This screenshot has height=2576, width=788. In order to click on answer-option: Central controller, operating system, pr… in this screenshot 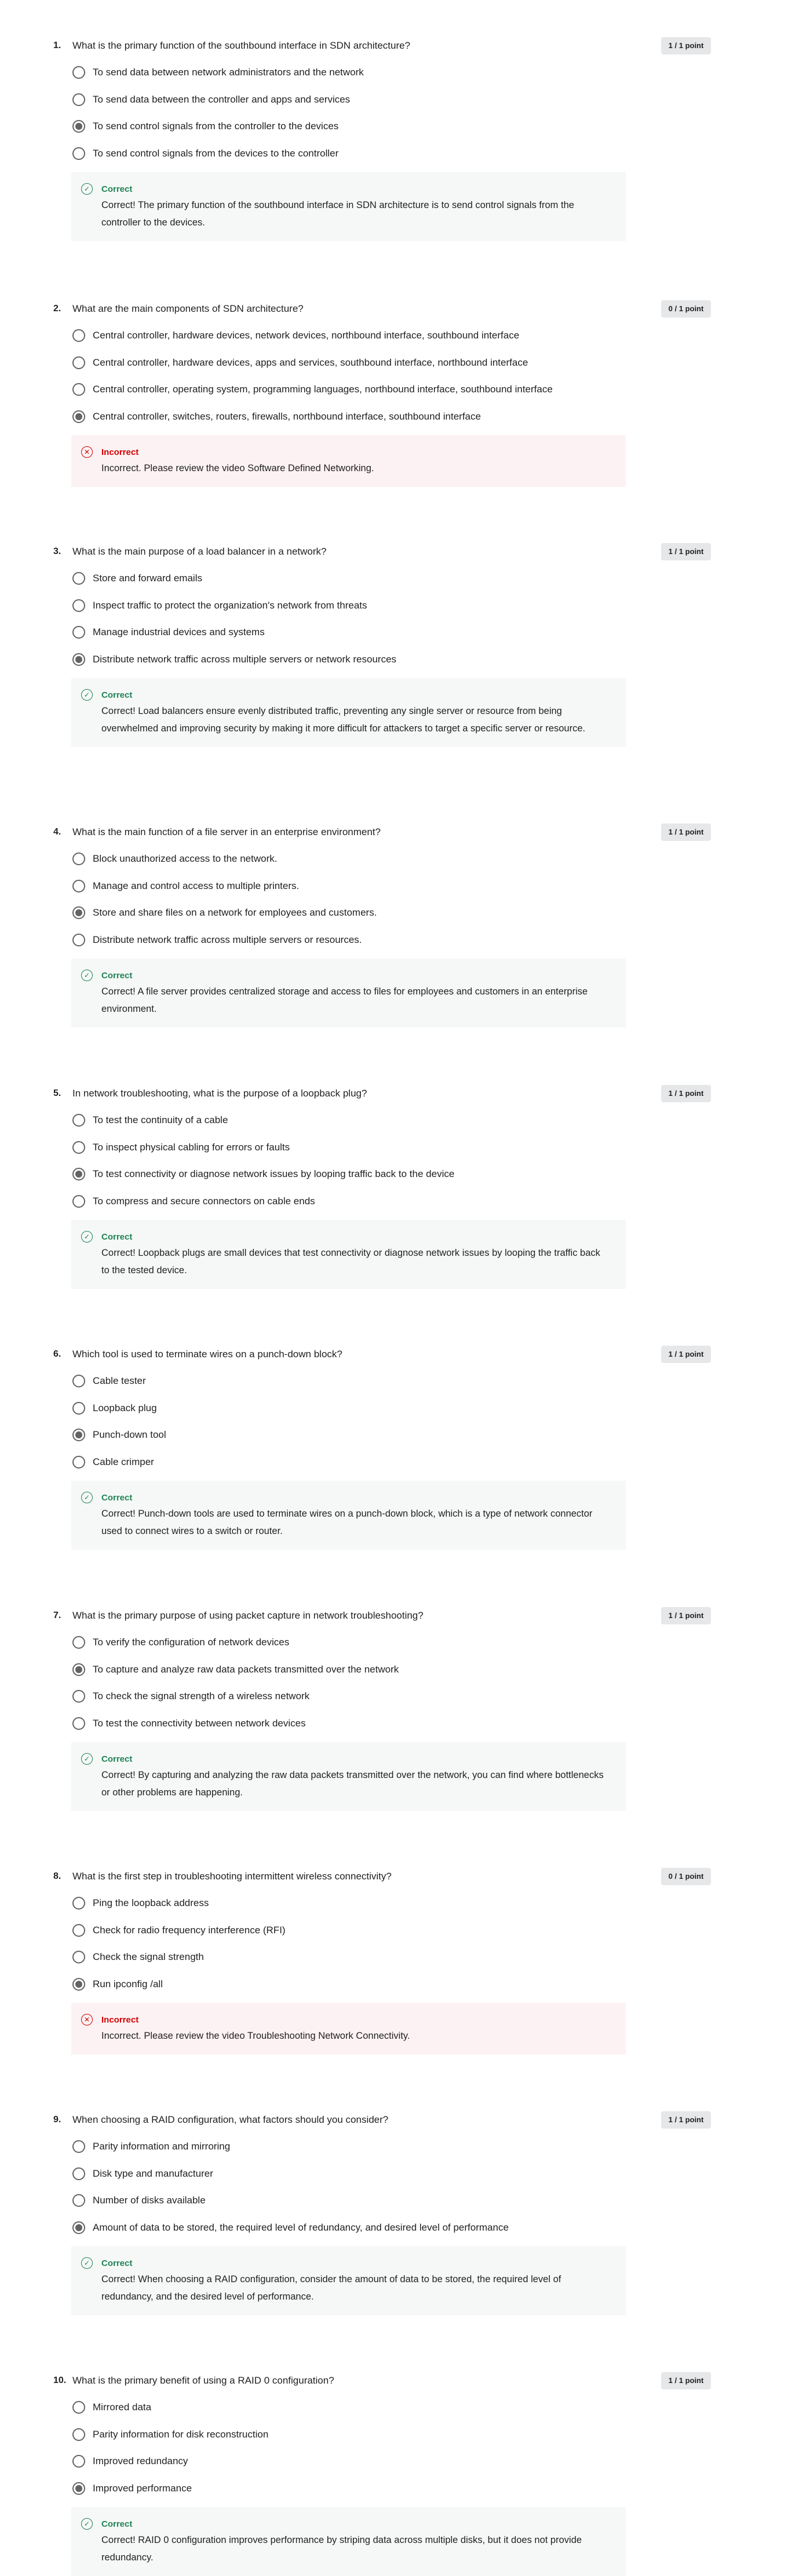, I will do `click(394, 389)`.